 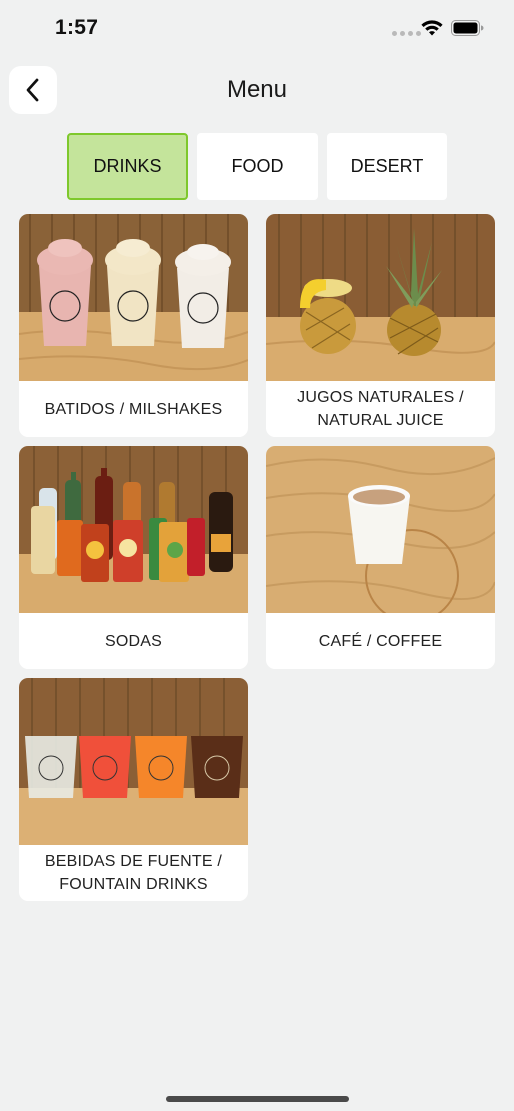 What do you see at coordinates (257, 166) in the screenshot?
I see `tab-food: FOOD` at bounding box center [257, 166].